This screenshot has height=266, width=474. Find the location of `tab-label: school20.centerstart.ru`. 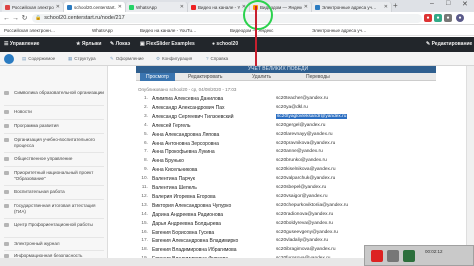

tab-label: school20.centerstart.ru is located at coordinates (95, 7).